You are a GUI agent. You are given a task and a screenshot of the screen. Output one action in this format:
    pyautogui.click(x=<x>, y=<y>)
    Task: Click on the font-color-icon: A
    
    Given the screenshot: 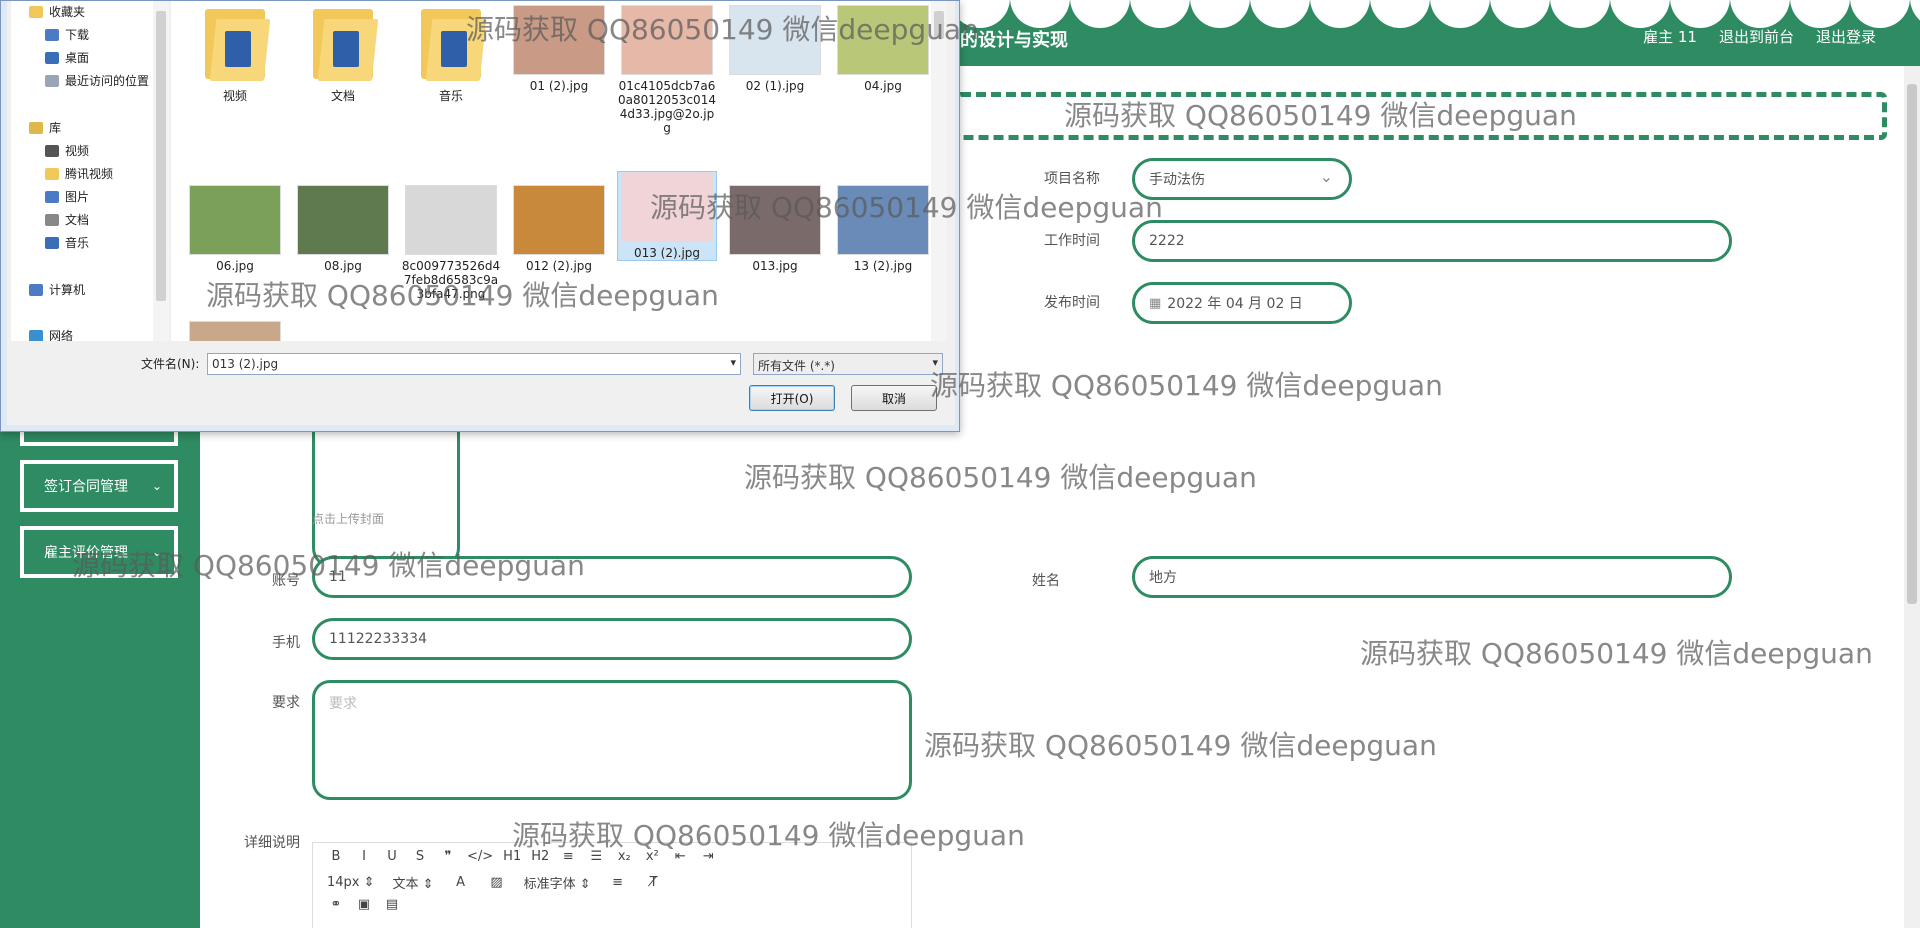 What is the action you would take?
    pyautogui.click(x=461, y=882)
    